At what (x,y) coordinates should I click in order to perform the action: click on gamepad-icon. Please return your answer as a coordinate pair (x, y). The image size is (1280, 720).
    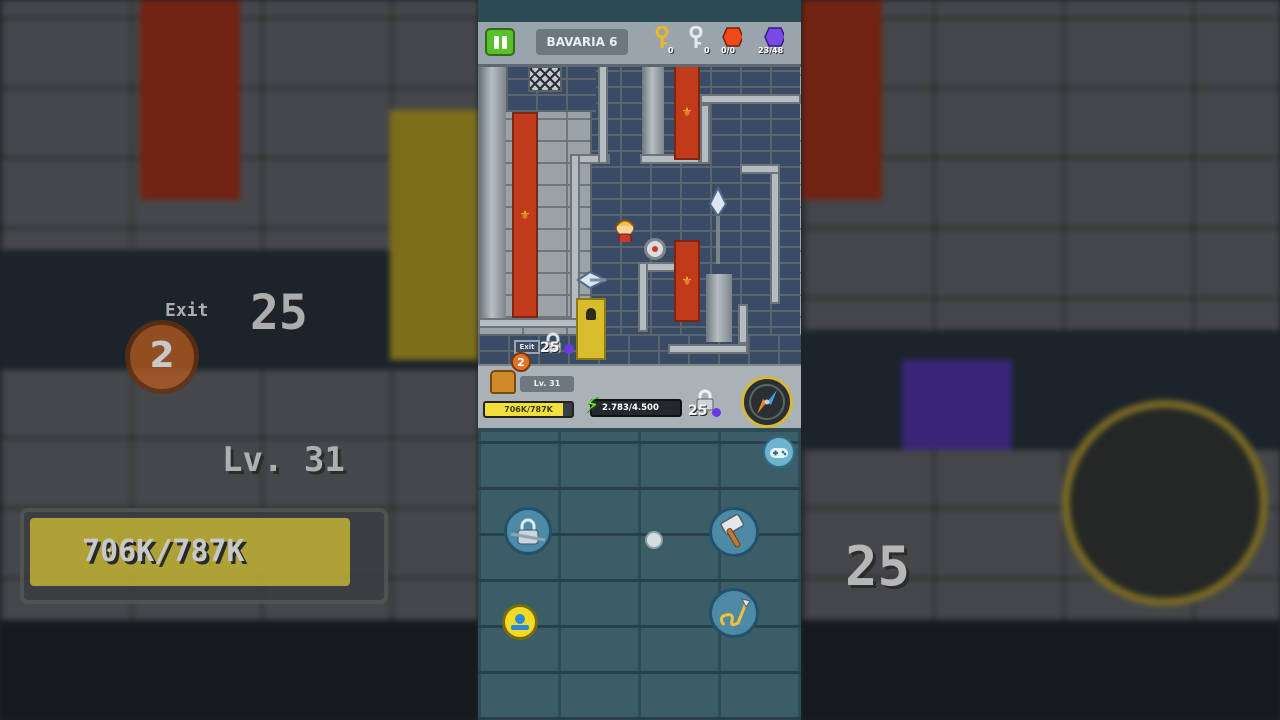
    Looking at the image, I should click on (779, 453).